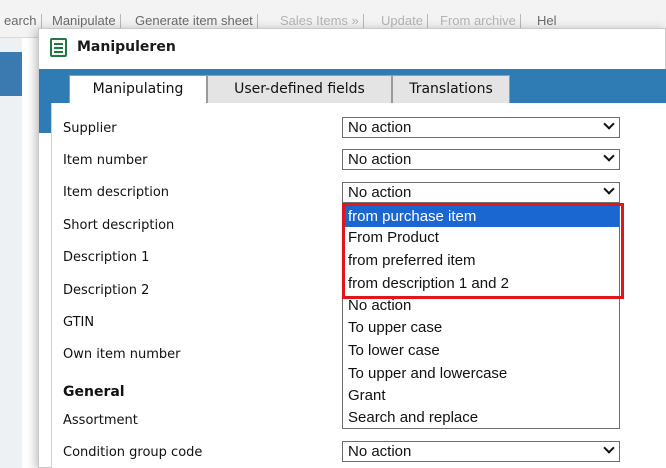 The width and height of the screenshot is (666, 468). I want to click on menu-item-manipulate: Manipulate, so click(84, 21).